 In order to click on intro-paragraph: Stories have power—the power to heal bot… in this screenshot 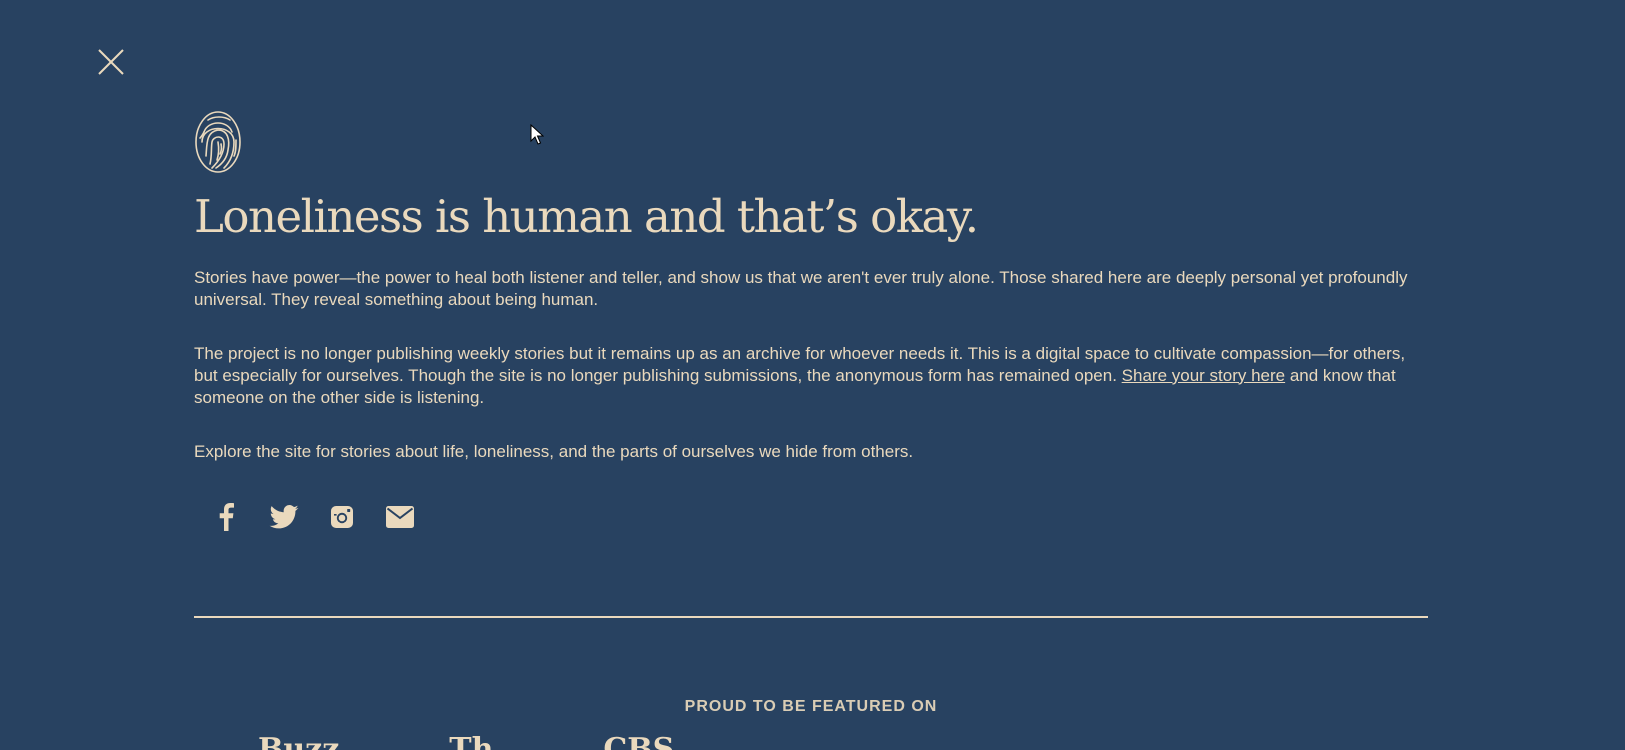, I will do `click(801, 288)`.